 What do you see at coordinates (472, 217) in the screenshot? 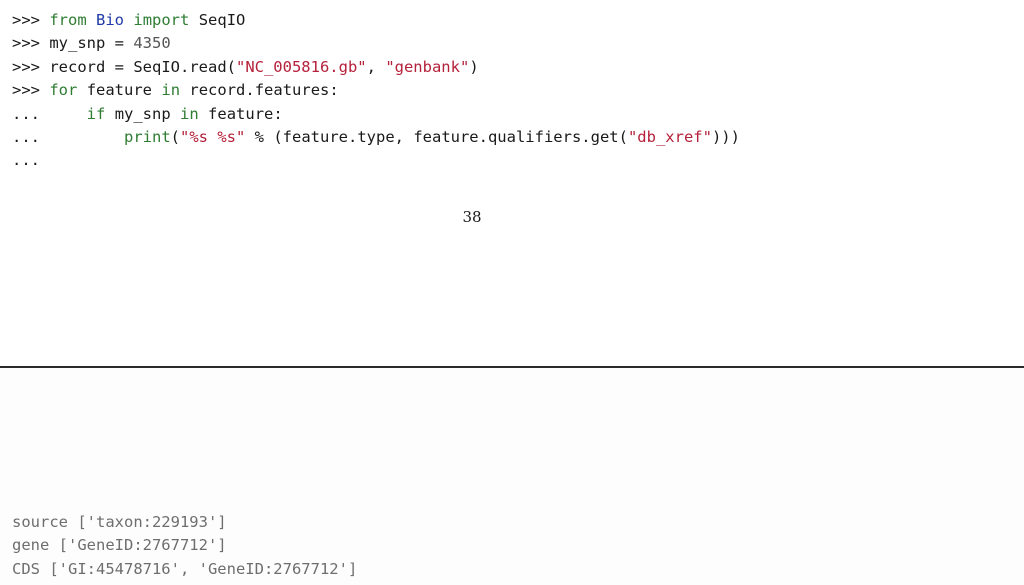
I see `page-number: 38` at bounding box center [472, 217].